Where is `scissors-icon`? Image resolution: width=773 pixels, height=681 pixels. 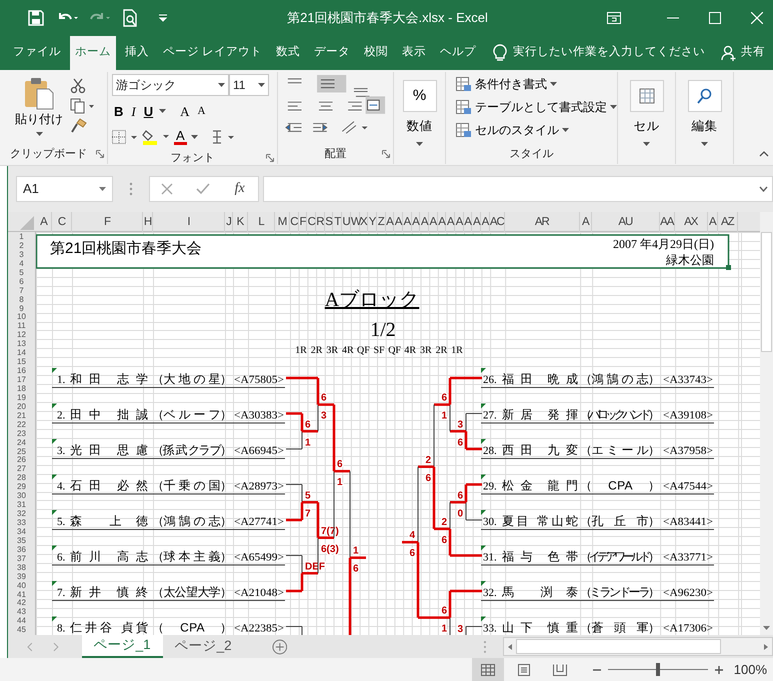
scissors-icon is located at coordinates (78, 86).